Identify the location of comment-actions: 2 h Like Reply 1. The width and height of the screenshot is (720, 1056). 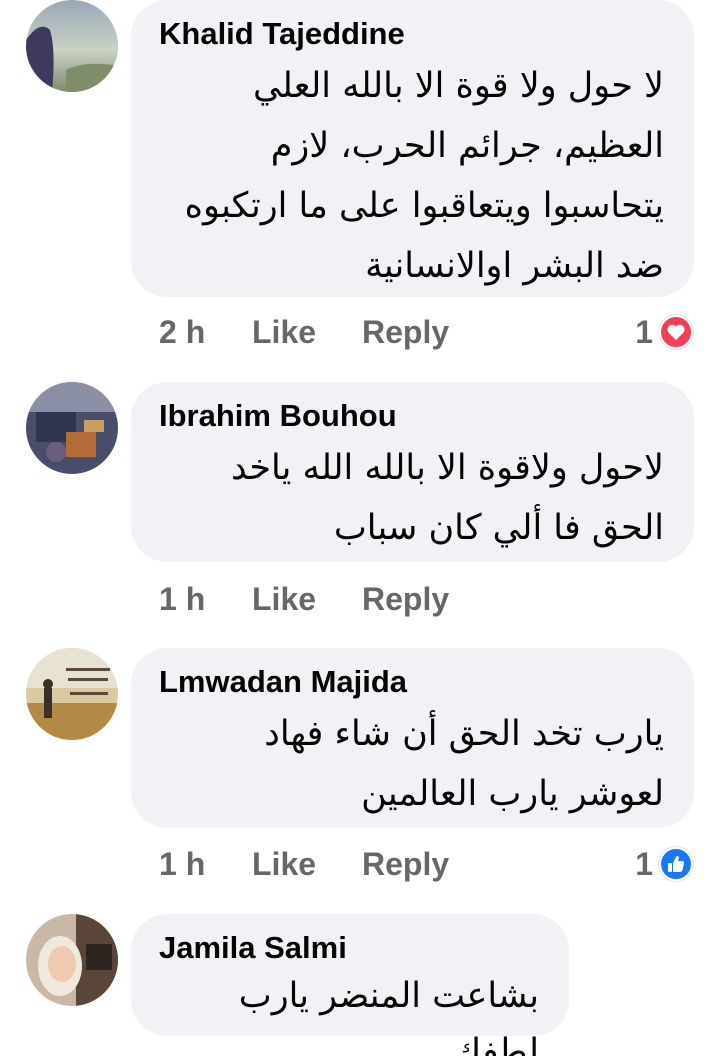
(429, 332).